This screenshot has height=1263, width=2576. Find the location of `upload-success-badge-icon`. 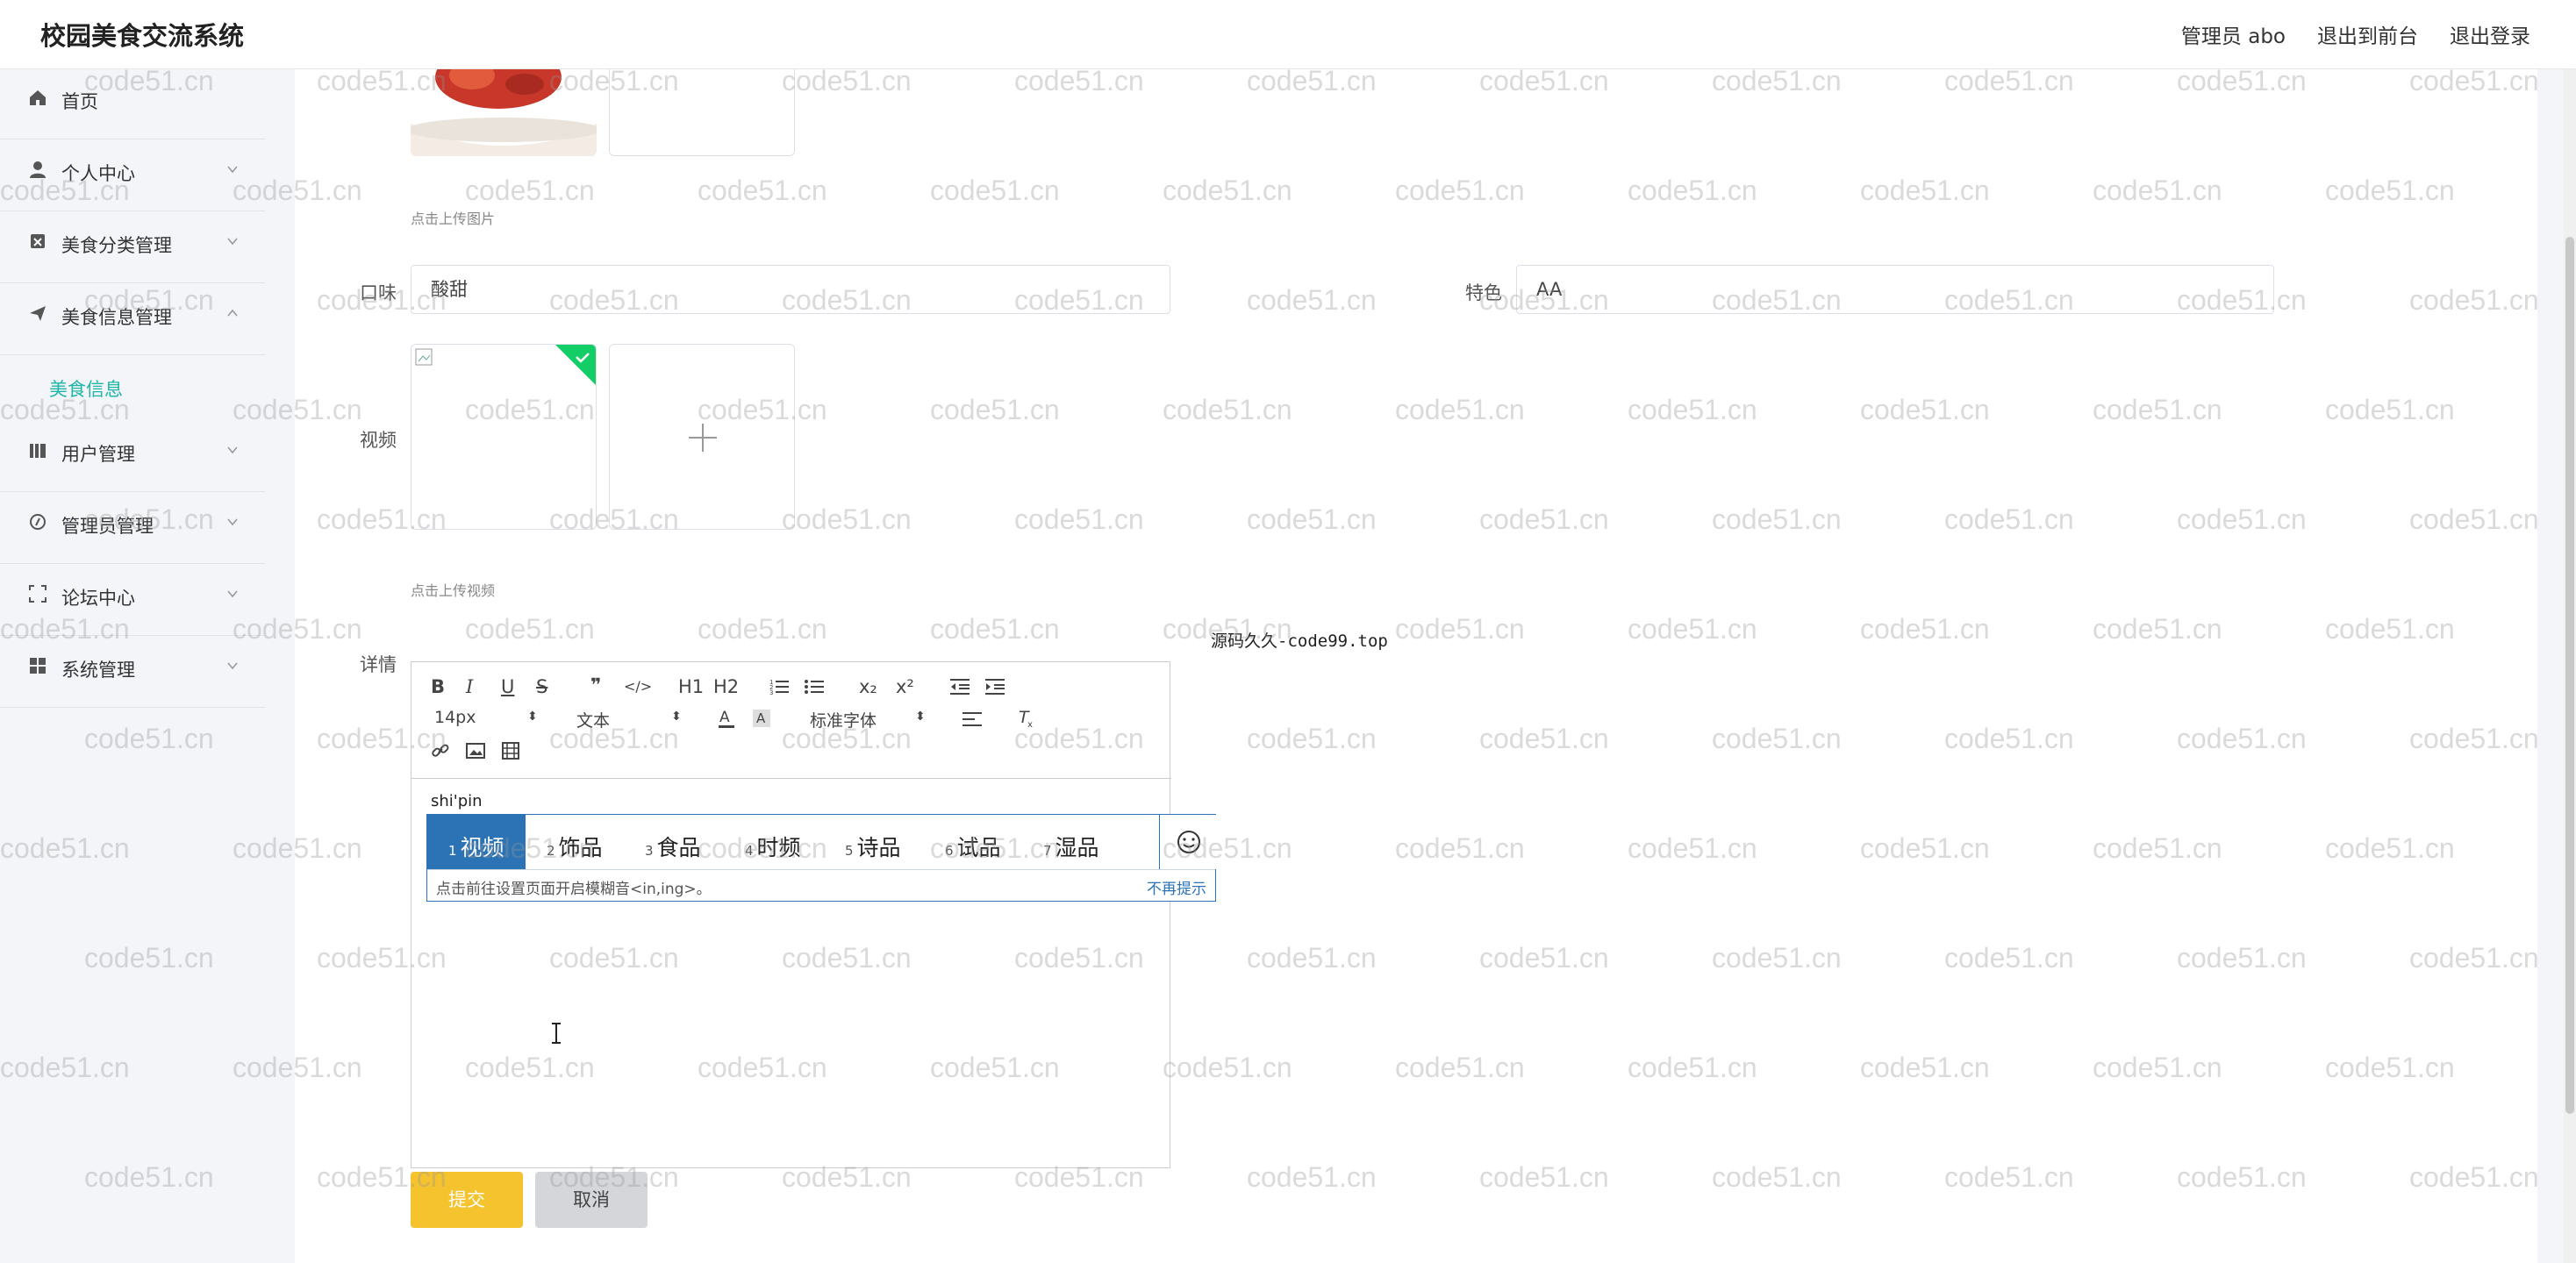

upload-success-badge-icon is located at coordinates (575, 365).